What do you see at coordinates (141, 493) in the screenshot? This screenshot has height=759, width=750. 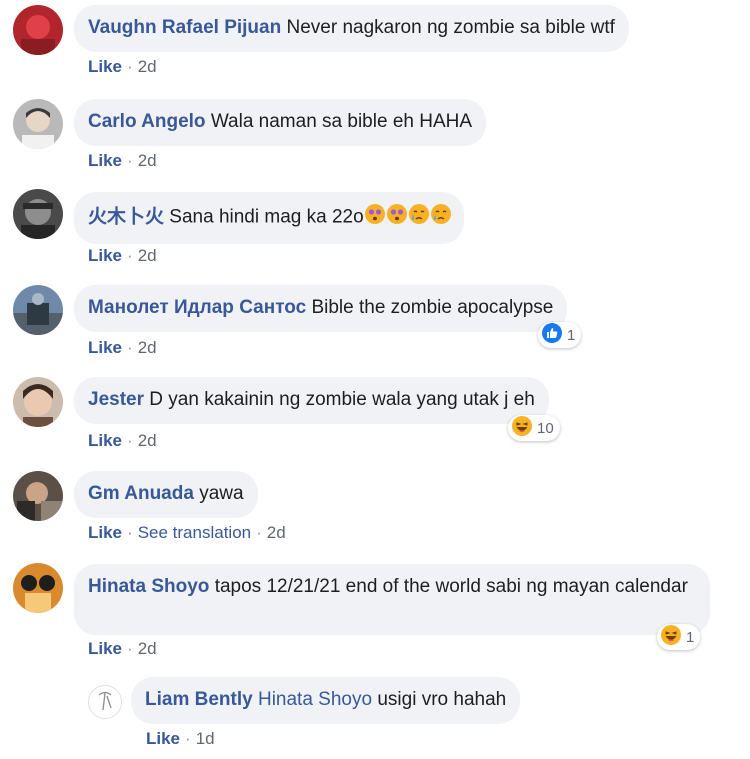 I see `comment-author: Gm Anuada` at bounding box center [141, 493].